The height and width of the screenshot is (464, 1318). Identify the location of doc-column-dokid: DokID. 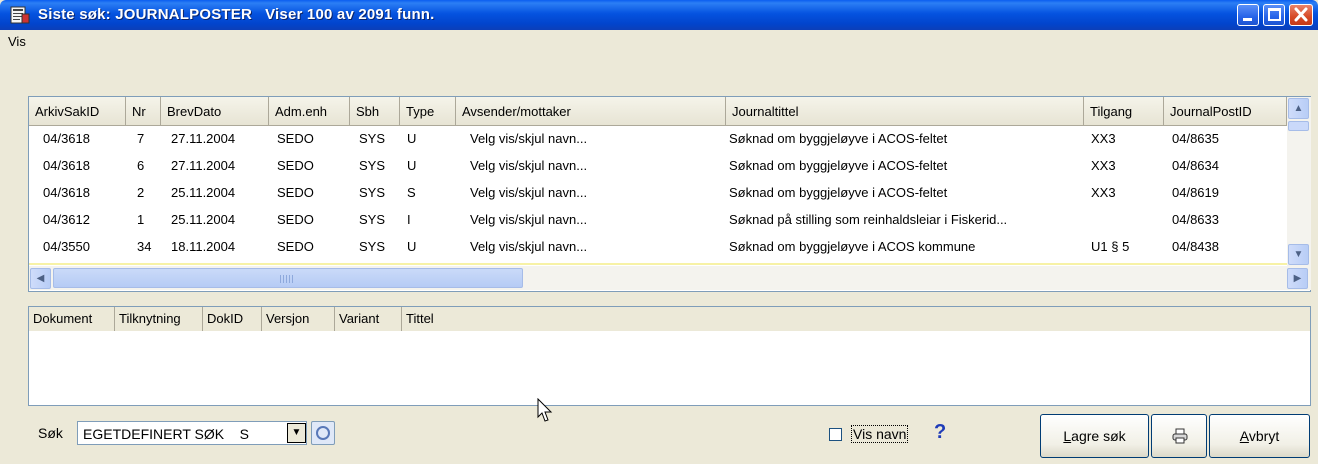
(232, 319).